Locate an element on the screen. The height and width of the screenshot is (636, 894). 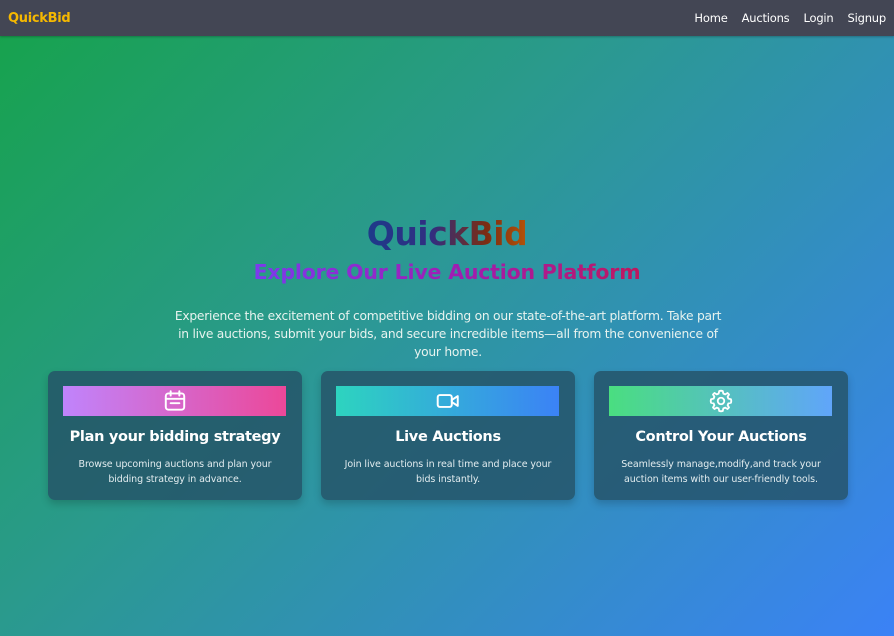
video-icon is located at coordinates (448, 401).